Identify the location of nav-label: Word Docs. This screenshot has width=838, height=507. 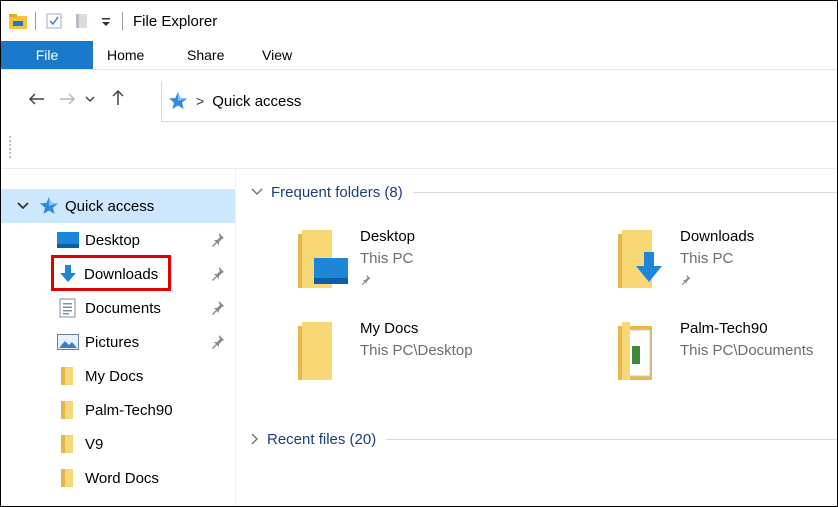
(122, 478).